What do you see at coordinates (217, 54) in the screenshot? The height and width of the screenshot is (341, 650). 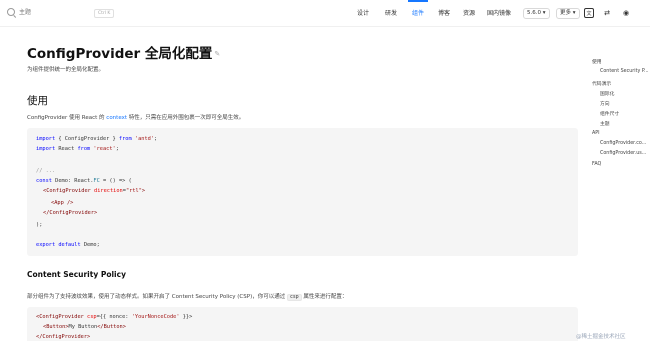 I see `edit-icon: ✎` at bounding box center [217, 54].